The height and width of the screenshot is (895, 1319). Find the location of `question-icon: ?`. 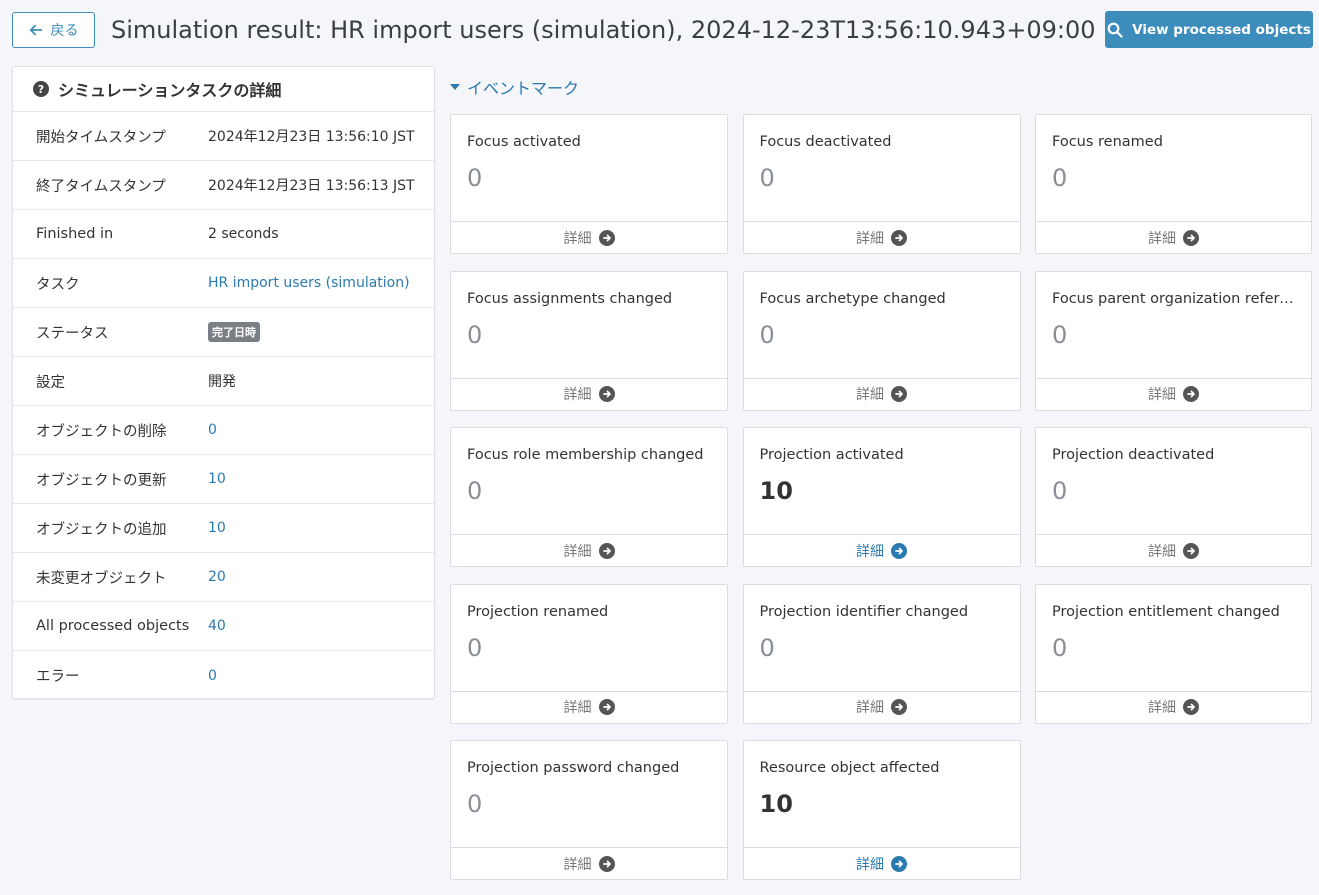

question-icon: ? is located at coordinates (41, 89).